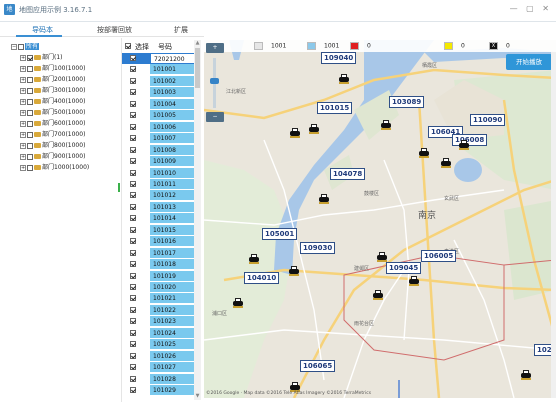 This screenshot has height=402, width=556. I want to click on tree-item: + 部门600(1000), so click(52, 123).